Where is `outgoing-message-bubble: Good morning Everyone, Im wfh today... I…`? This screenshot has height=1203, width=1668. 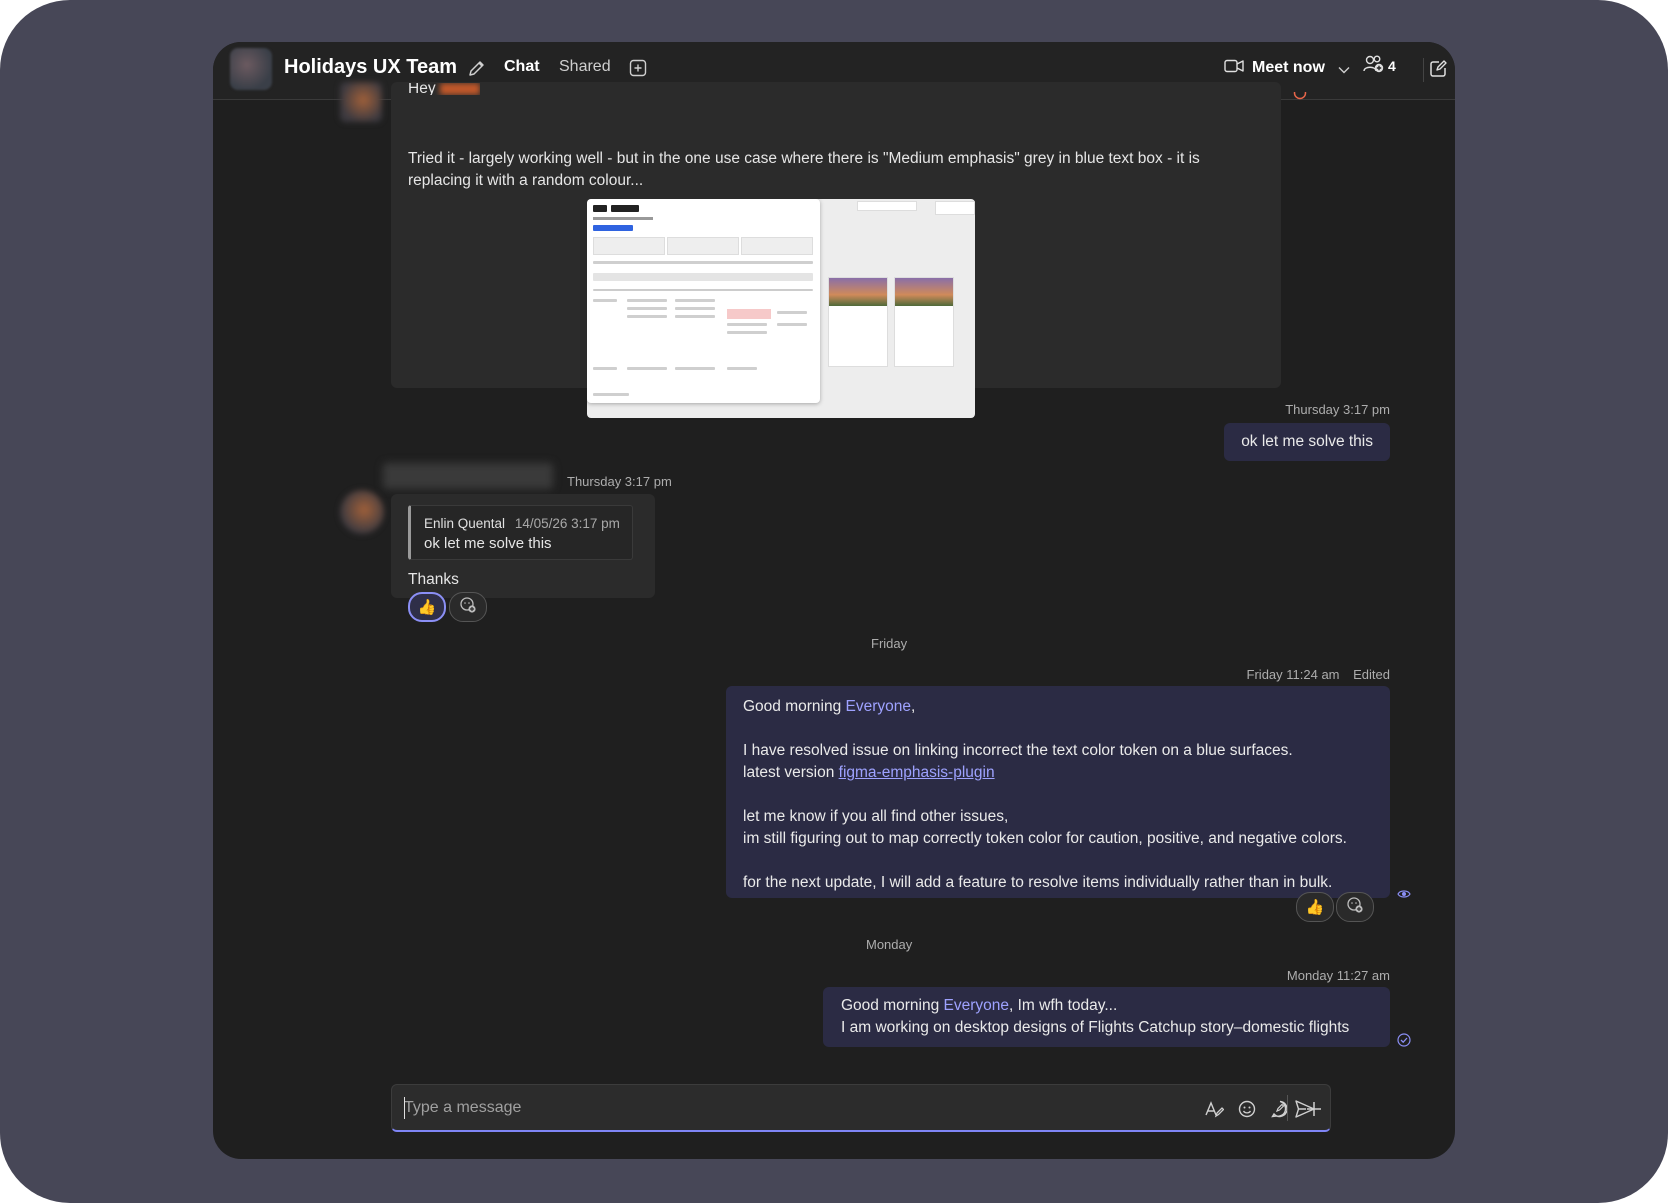
outgoing-message-bubble: Good morning Everyone, Im wfh today... I… is located at coordinates (1106, 1017).